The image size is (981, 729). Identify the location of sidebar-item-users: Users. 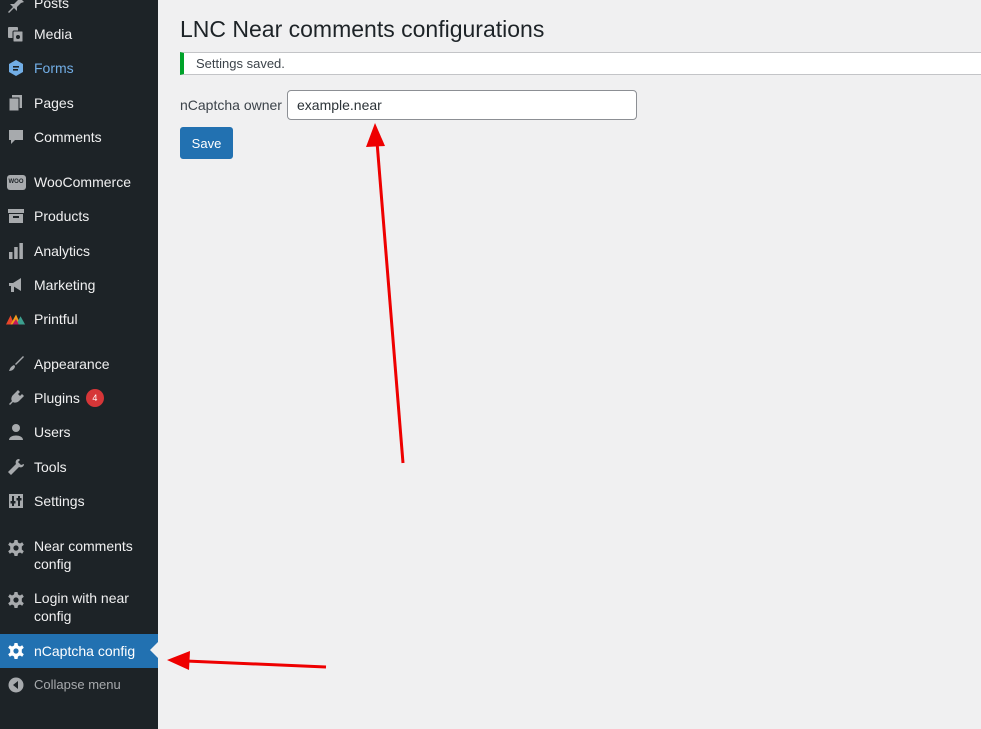
(79, 432).